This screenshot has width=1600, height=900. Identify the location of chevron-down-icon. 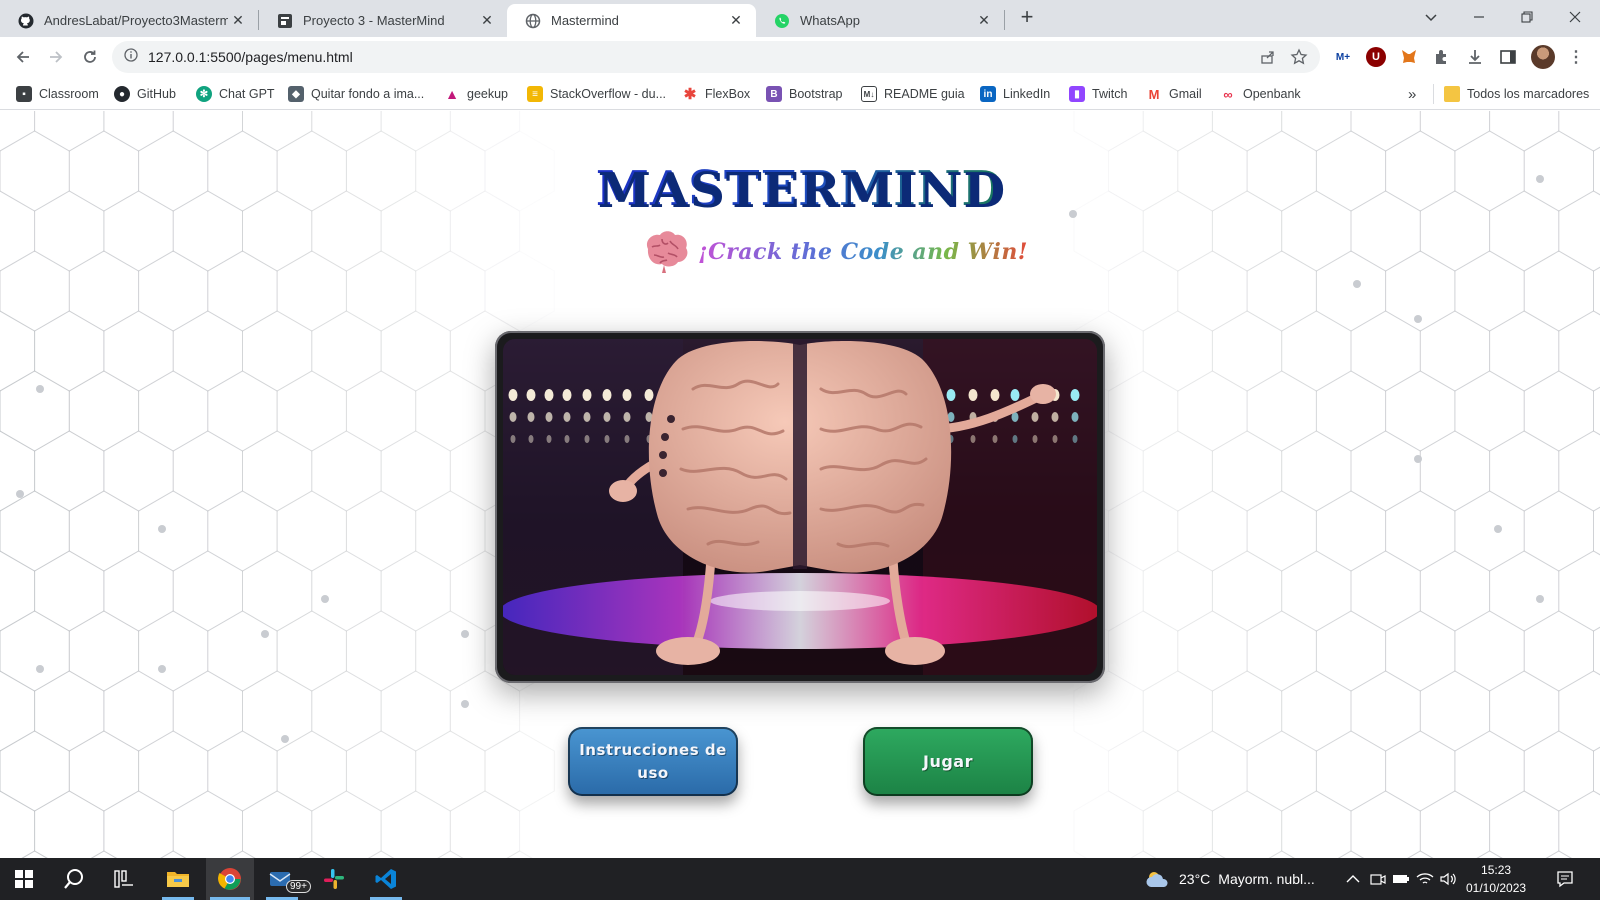
(1431, 18).